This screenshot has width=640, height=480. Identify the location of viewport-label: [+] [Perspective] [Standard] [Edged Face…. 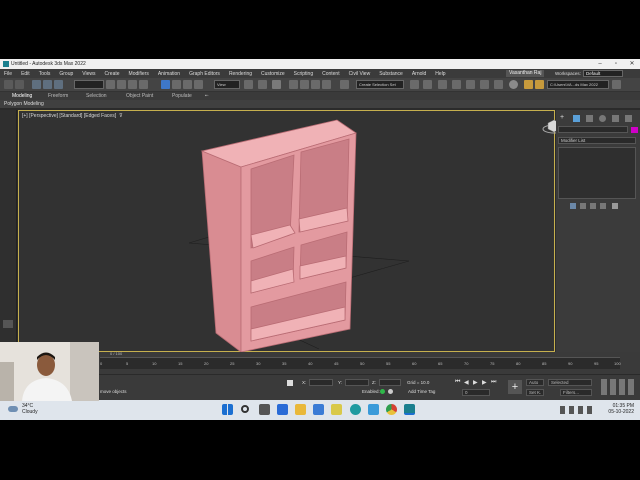
(69, 116).